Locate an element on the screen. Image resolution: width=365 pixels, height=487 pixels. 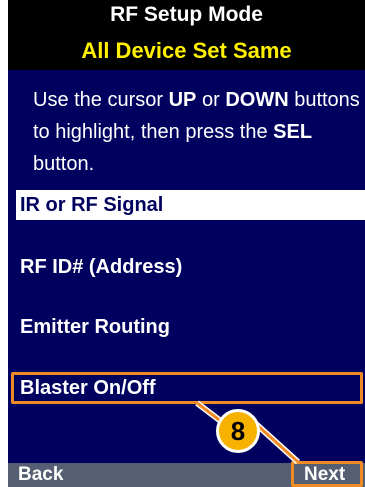
callout-leader-lines is located at coordinates (248, 432).